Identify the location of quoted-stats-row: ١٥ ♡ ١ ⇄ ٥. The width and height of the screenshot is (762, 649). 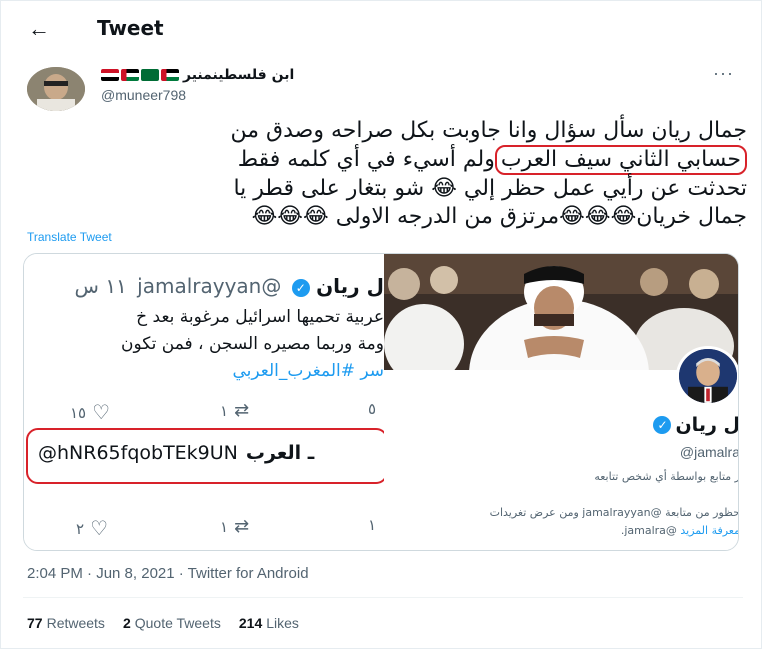
(204, 412).